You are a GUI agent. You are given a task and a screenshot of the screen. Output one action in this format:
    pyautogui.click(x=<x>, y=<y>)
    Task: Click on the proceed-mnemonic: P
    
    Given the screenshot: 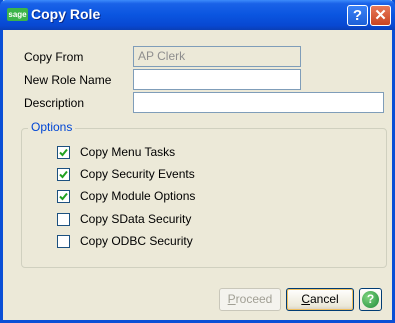 What is the action you would take?
    pyautogui.click(x=231, y=299)
    